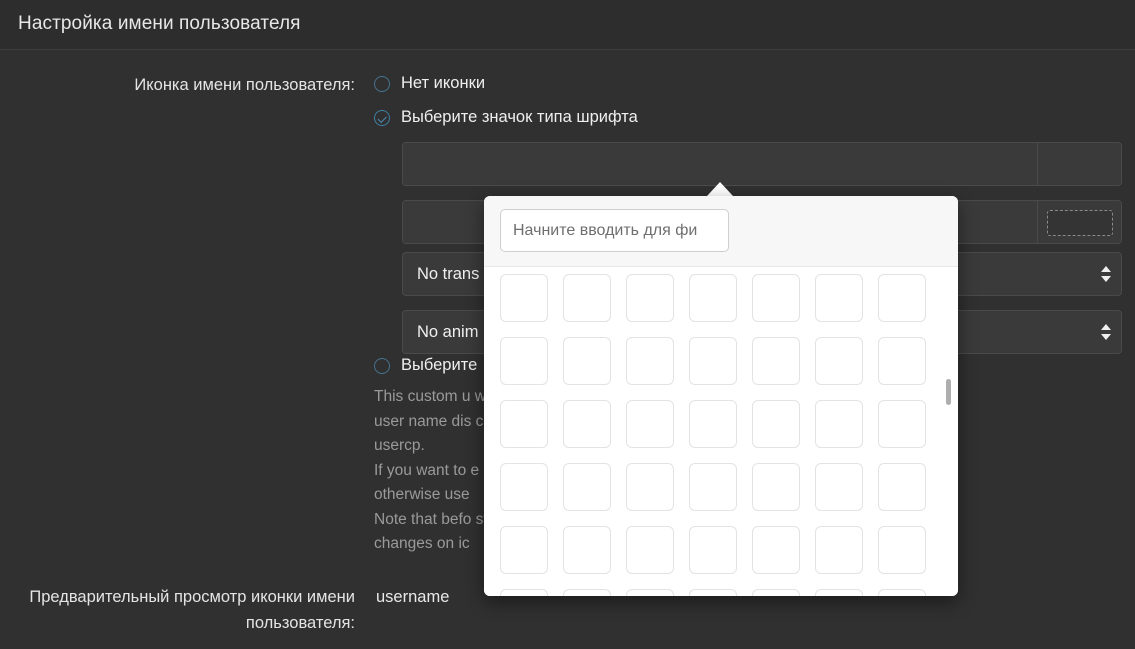 The height and width of the screenshot is (649, 1135). What do you see at coordinates (948, 392) in the screenshot?
I see `icon-grid-scrollbar-thumb` at bounding box center [948, 392].